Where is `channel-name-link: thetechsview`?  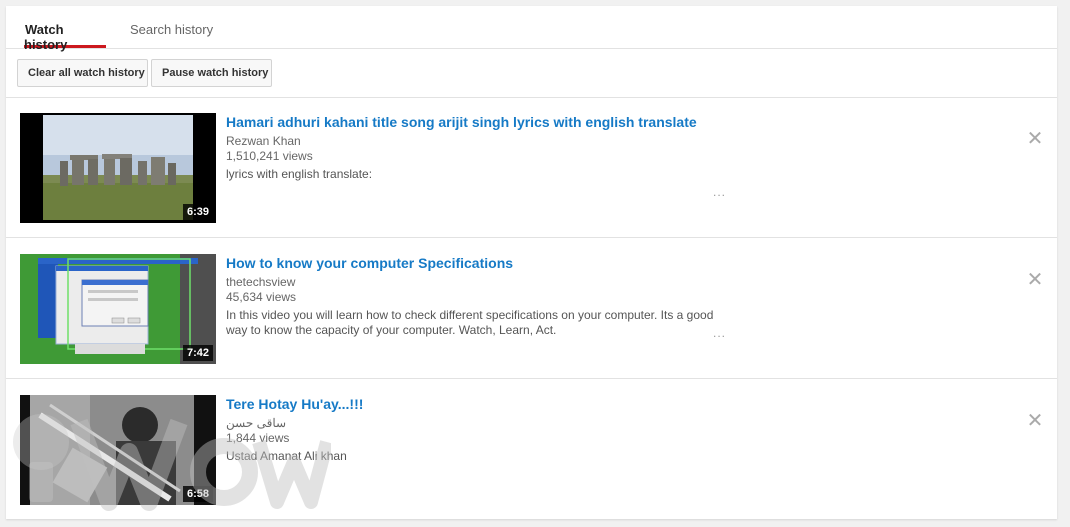 channel-name-link: thetechsview is located at coordinates (476, 282).